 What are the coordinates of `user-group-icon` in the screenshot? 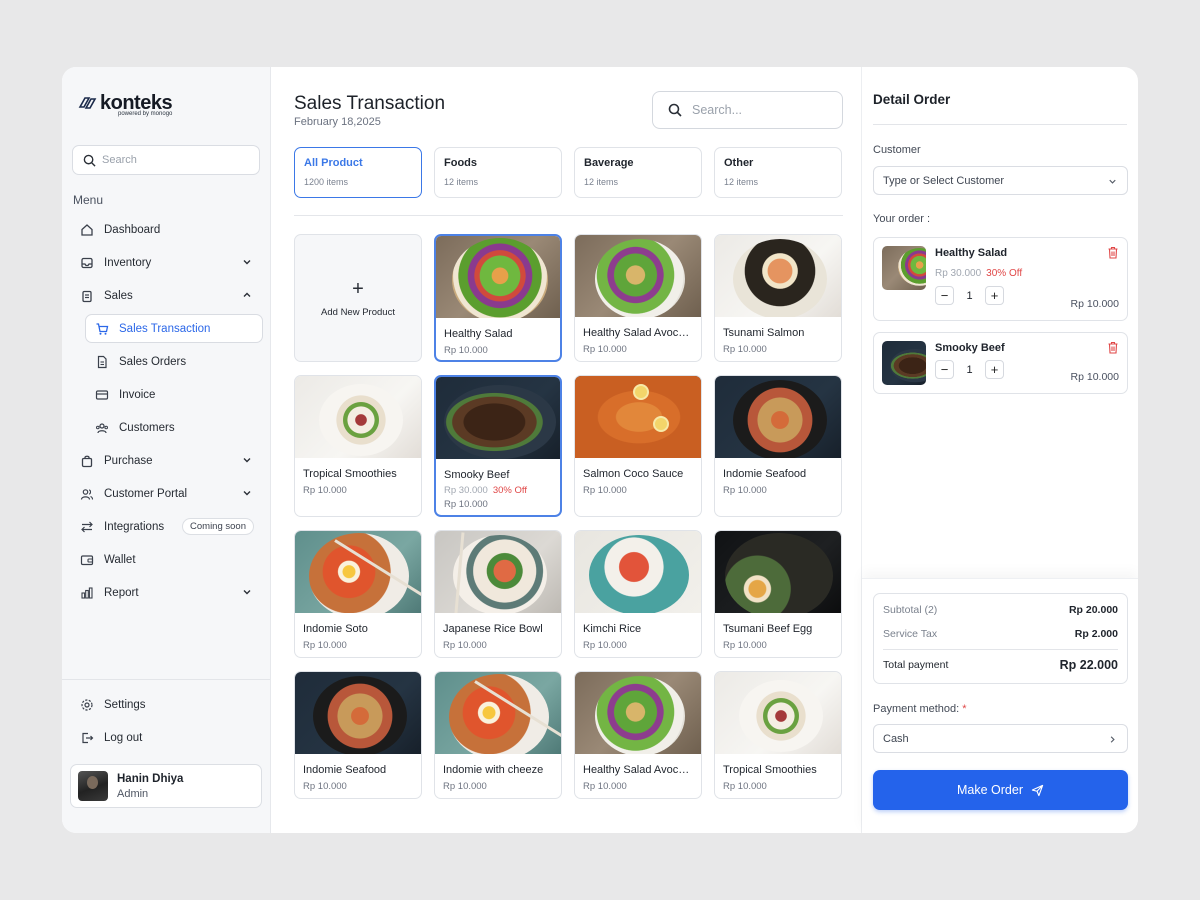 It's located at (87, 494).